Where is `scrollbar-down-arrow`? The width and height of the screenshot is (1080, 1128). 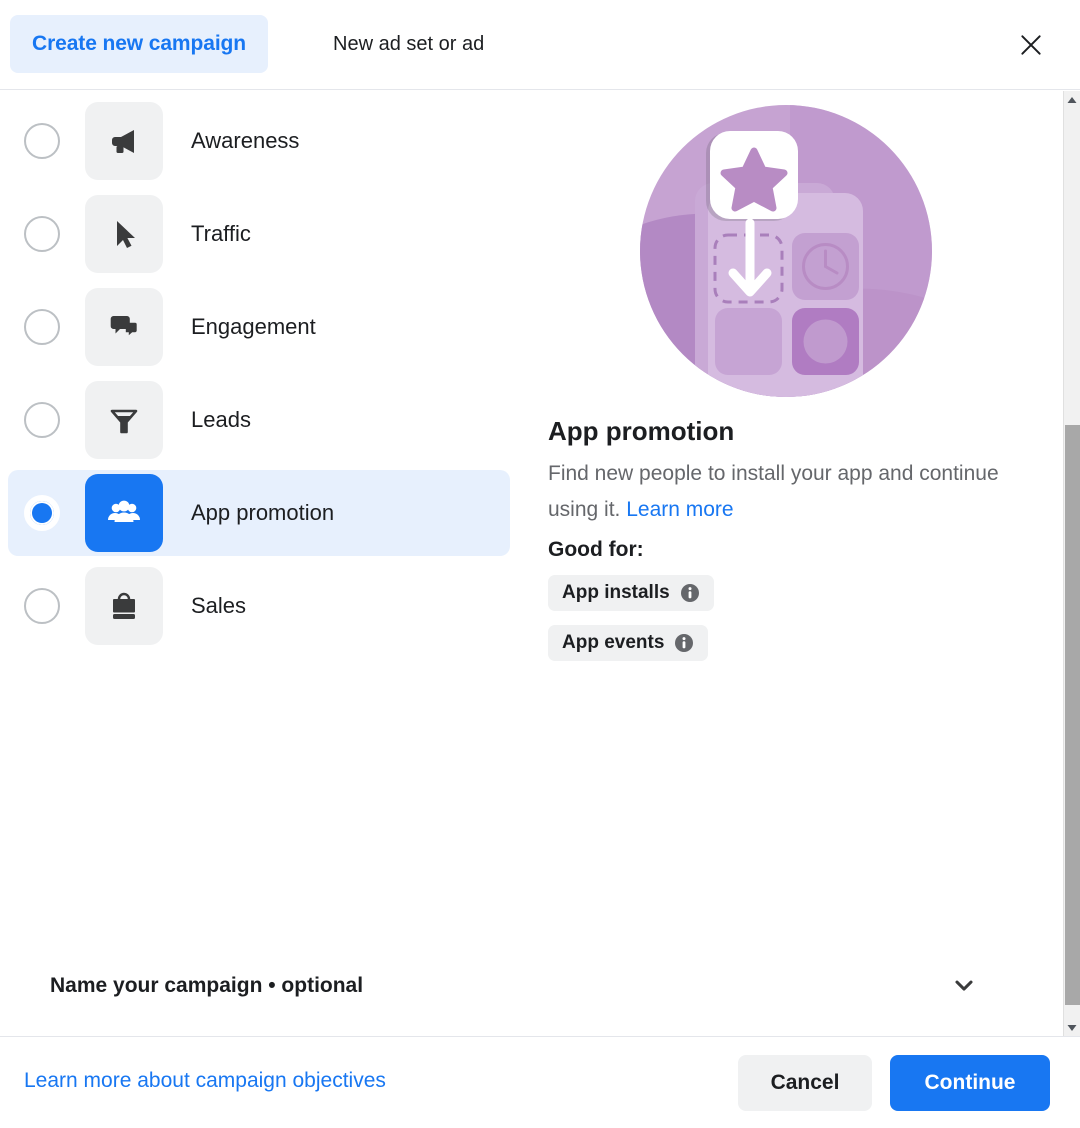
scrollbar-down-arrow is located at coordinates (1072, 1027).